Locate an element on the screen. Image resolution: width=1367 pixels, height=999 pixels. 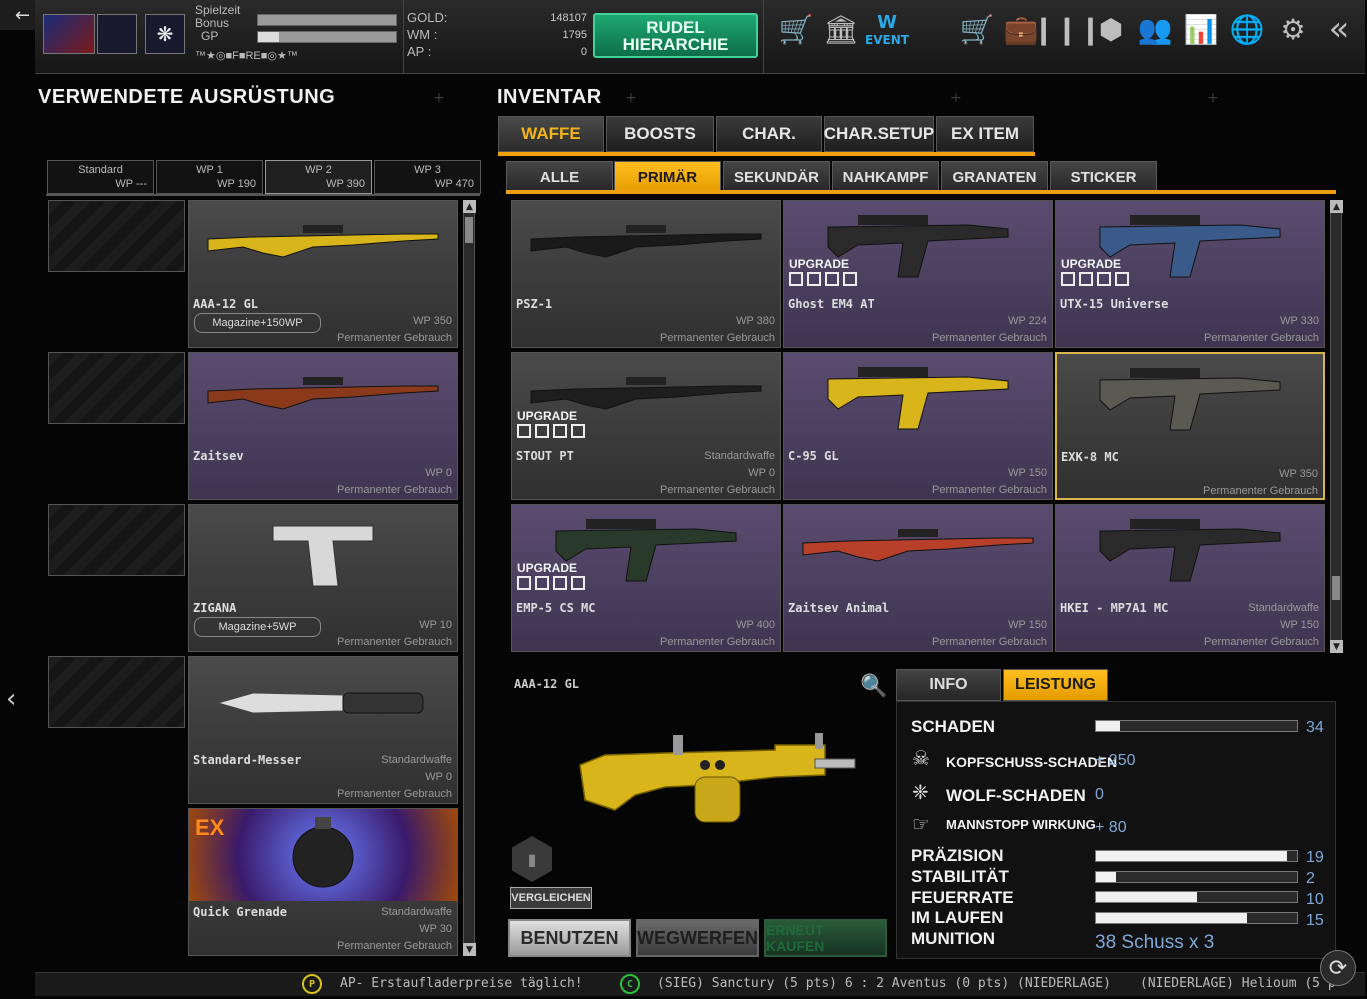
bank-icon: 🏛 is located at coordinates (841, 29).